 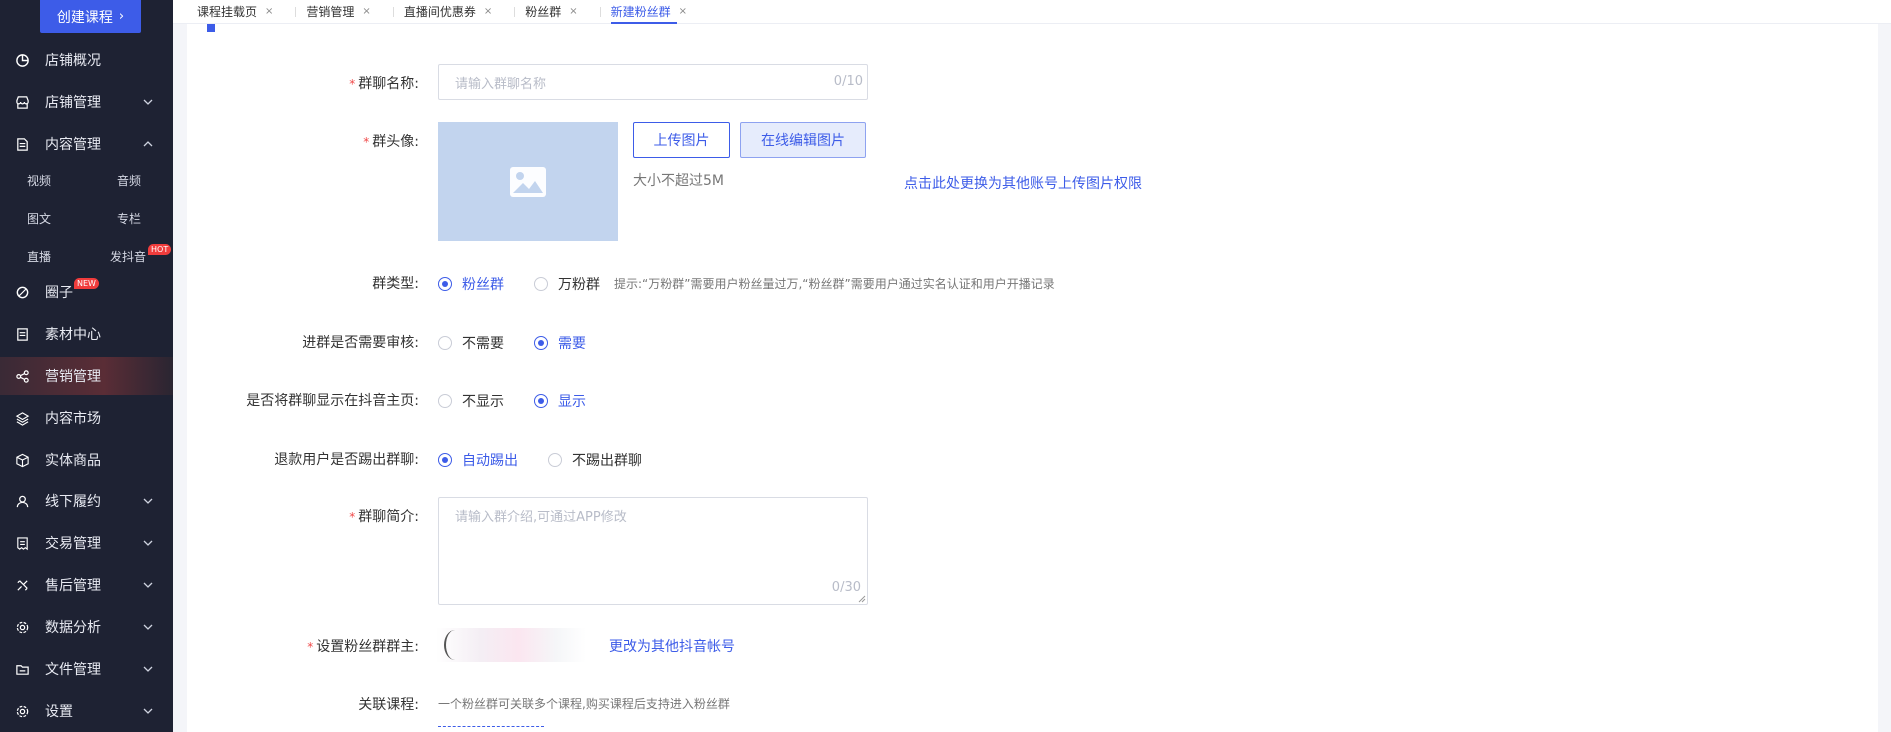 I want to click on sidebar-item-label: 店铺概况, so click(x=73, y=61).